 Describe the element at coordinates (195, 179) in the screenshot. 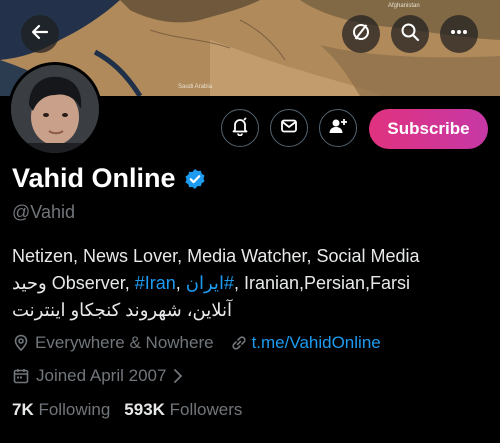

I see `verified-badge-icon` at that location.